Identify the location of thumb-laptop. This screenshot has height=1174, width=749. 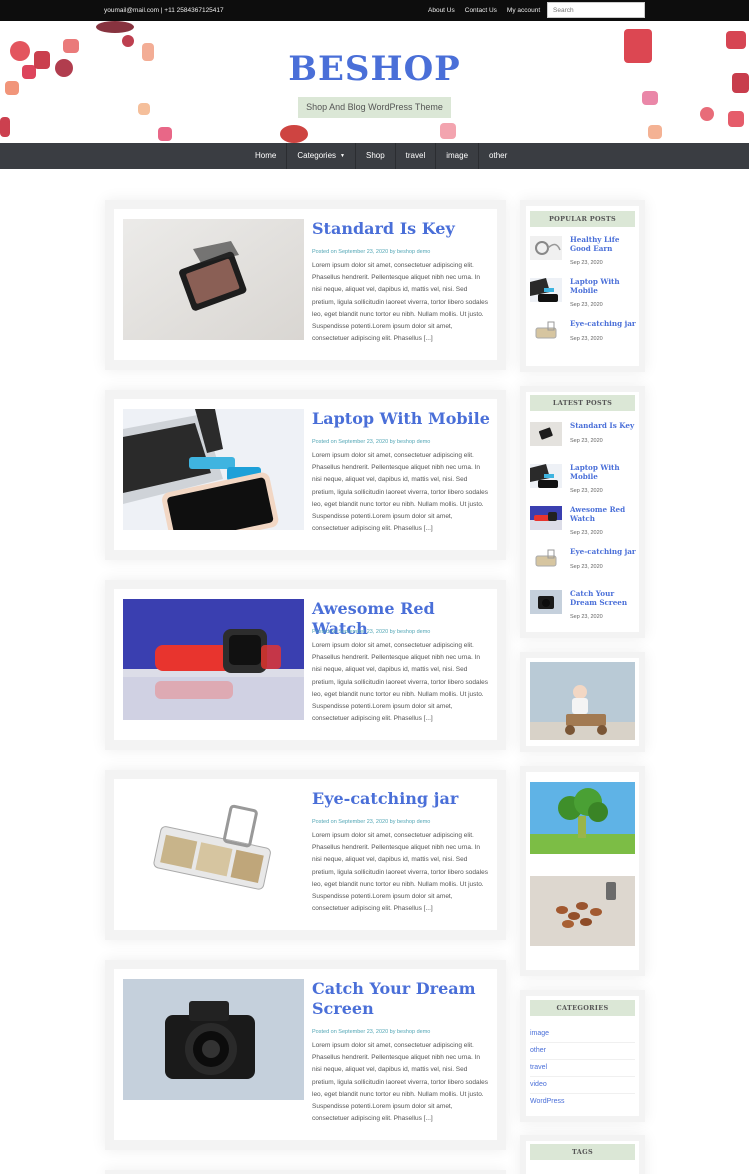
(546, 290).